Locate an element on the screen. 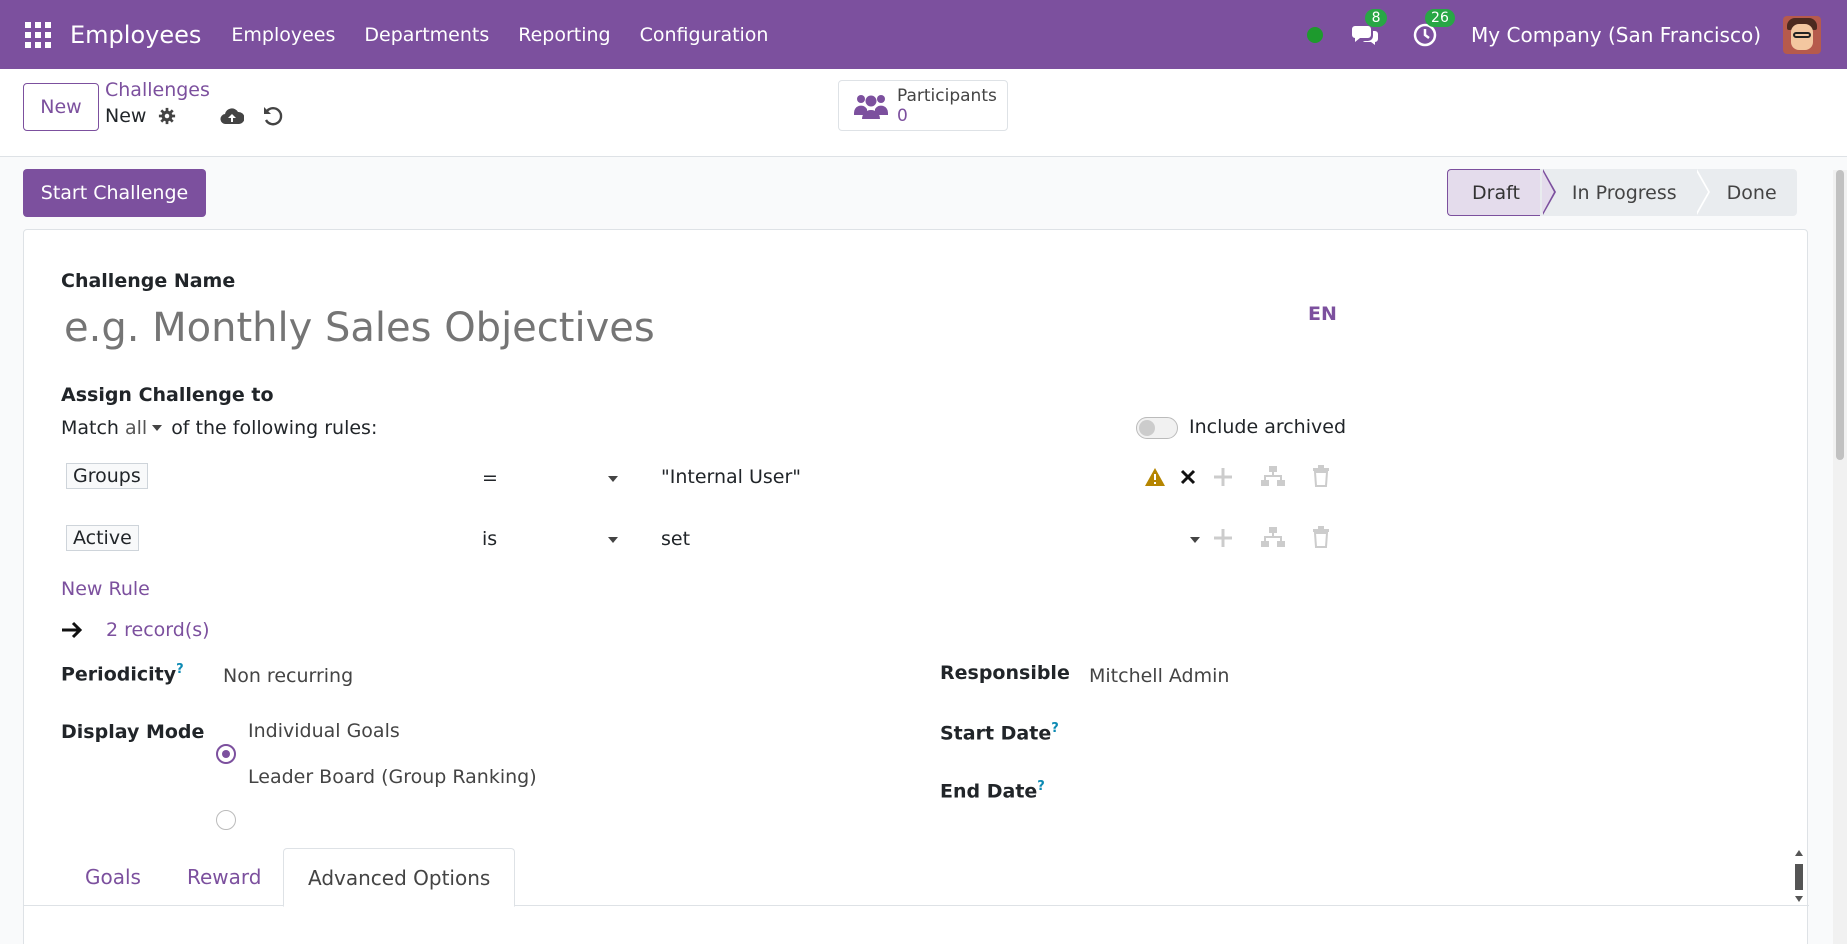 The height and width of the screenshot is (944, 1847). breadcrumb-current: New is located at coordinates (157, 116).